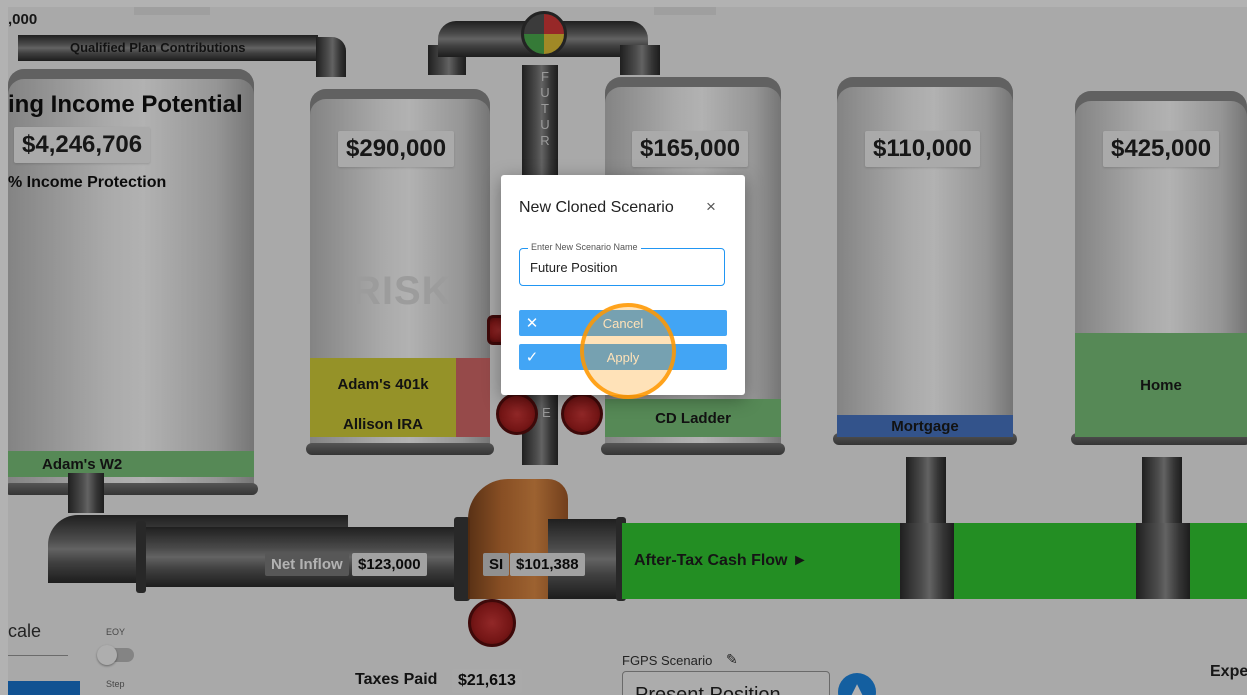 The width and height of the screenshot is (1247, 695). I want to click on scenario-name-input, so click(622, 267).